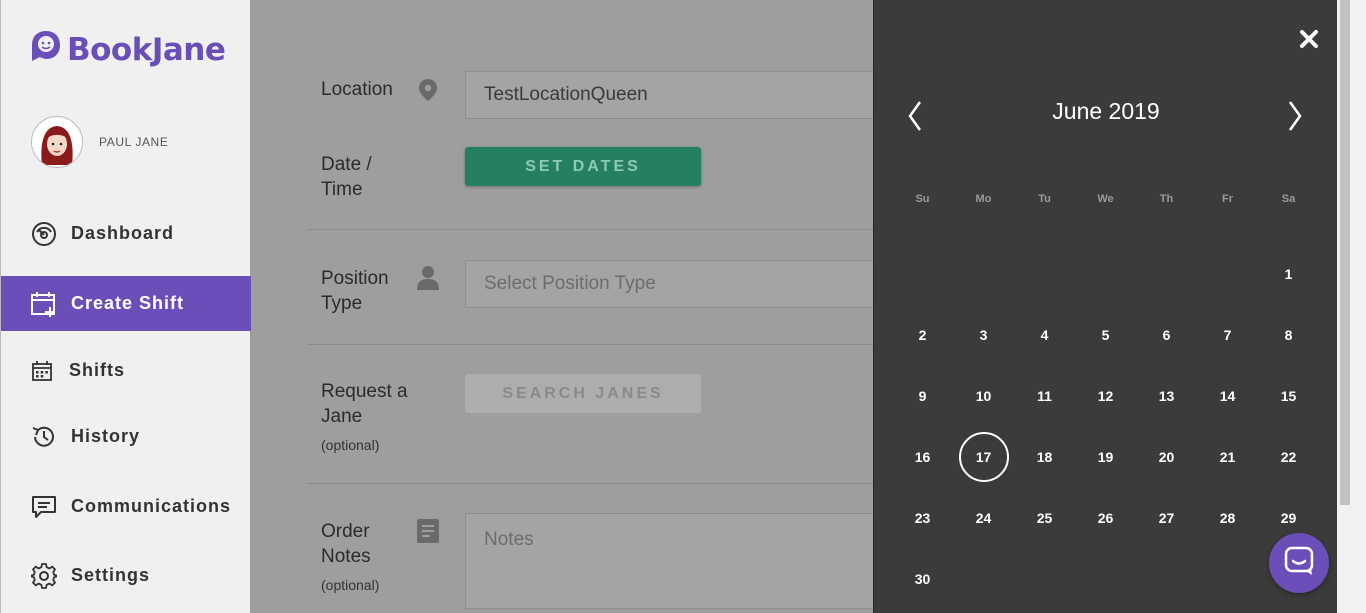  Describe the element at coordinates (364, 391) in the screenshot. I see `request-label-line: Request a` at that location.